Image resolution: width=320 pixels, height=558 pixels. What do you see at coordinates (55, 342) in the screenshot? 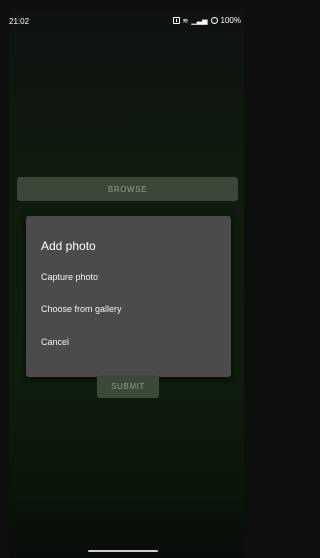
I see `cancel-option: Cancel` at bounding box center [55, 342].